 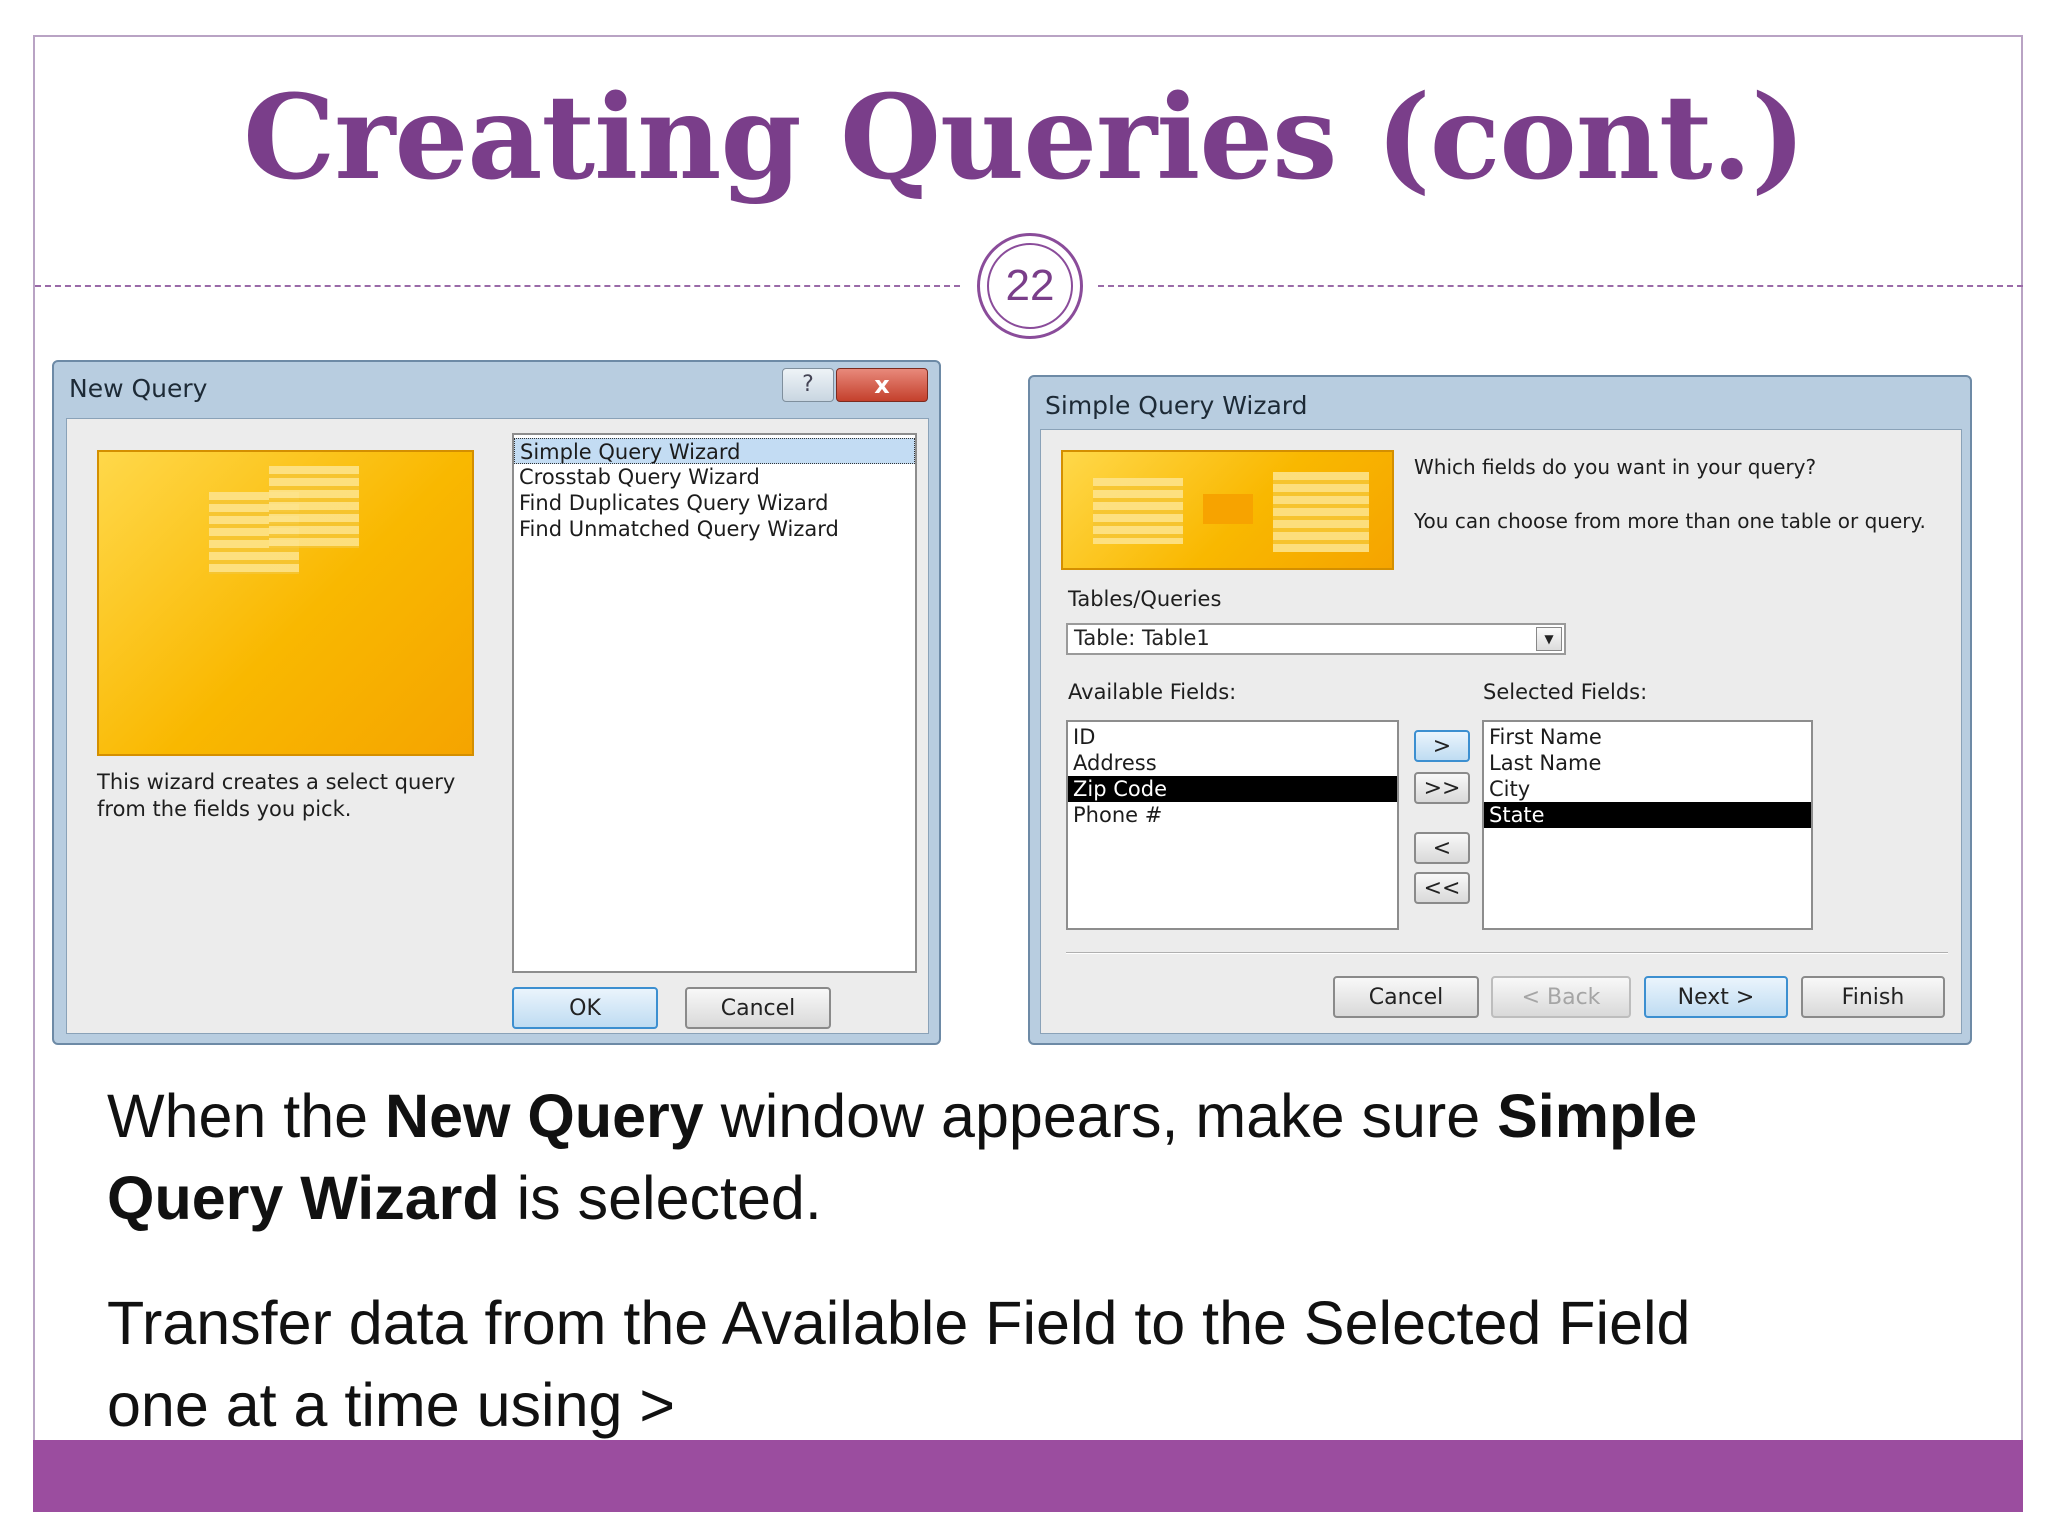 What do you see at coordinates (882, 385) in the screenshot?
I see `close-button: x` at bounding box center [882, 385].